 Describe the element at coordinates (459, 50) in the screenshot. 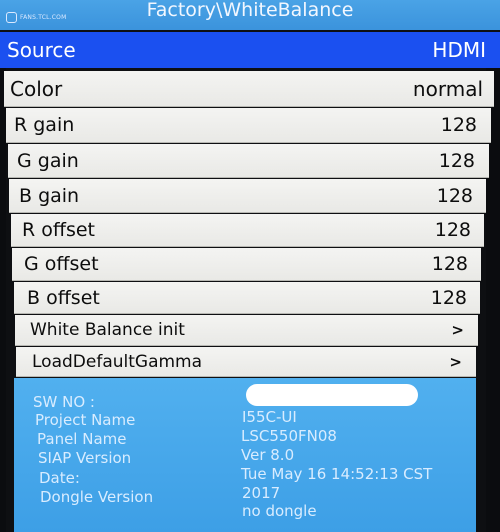

I see `source-value: HDMI` at that location.